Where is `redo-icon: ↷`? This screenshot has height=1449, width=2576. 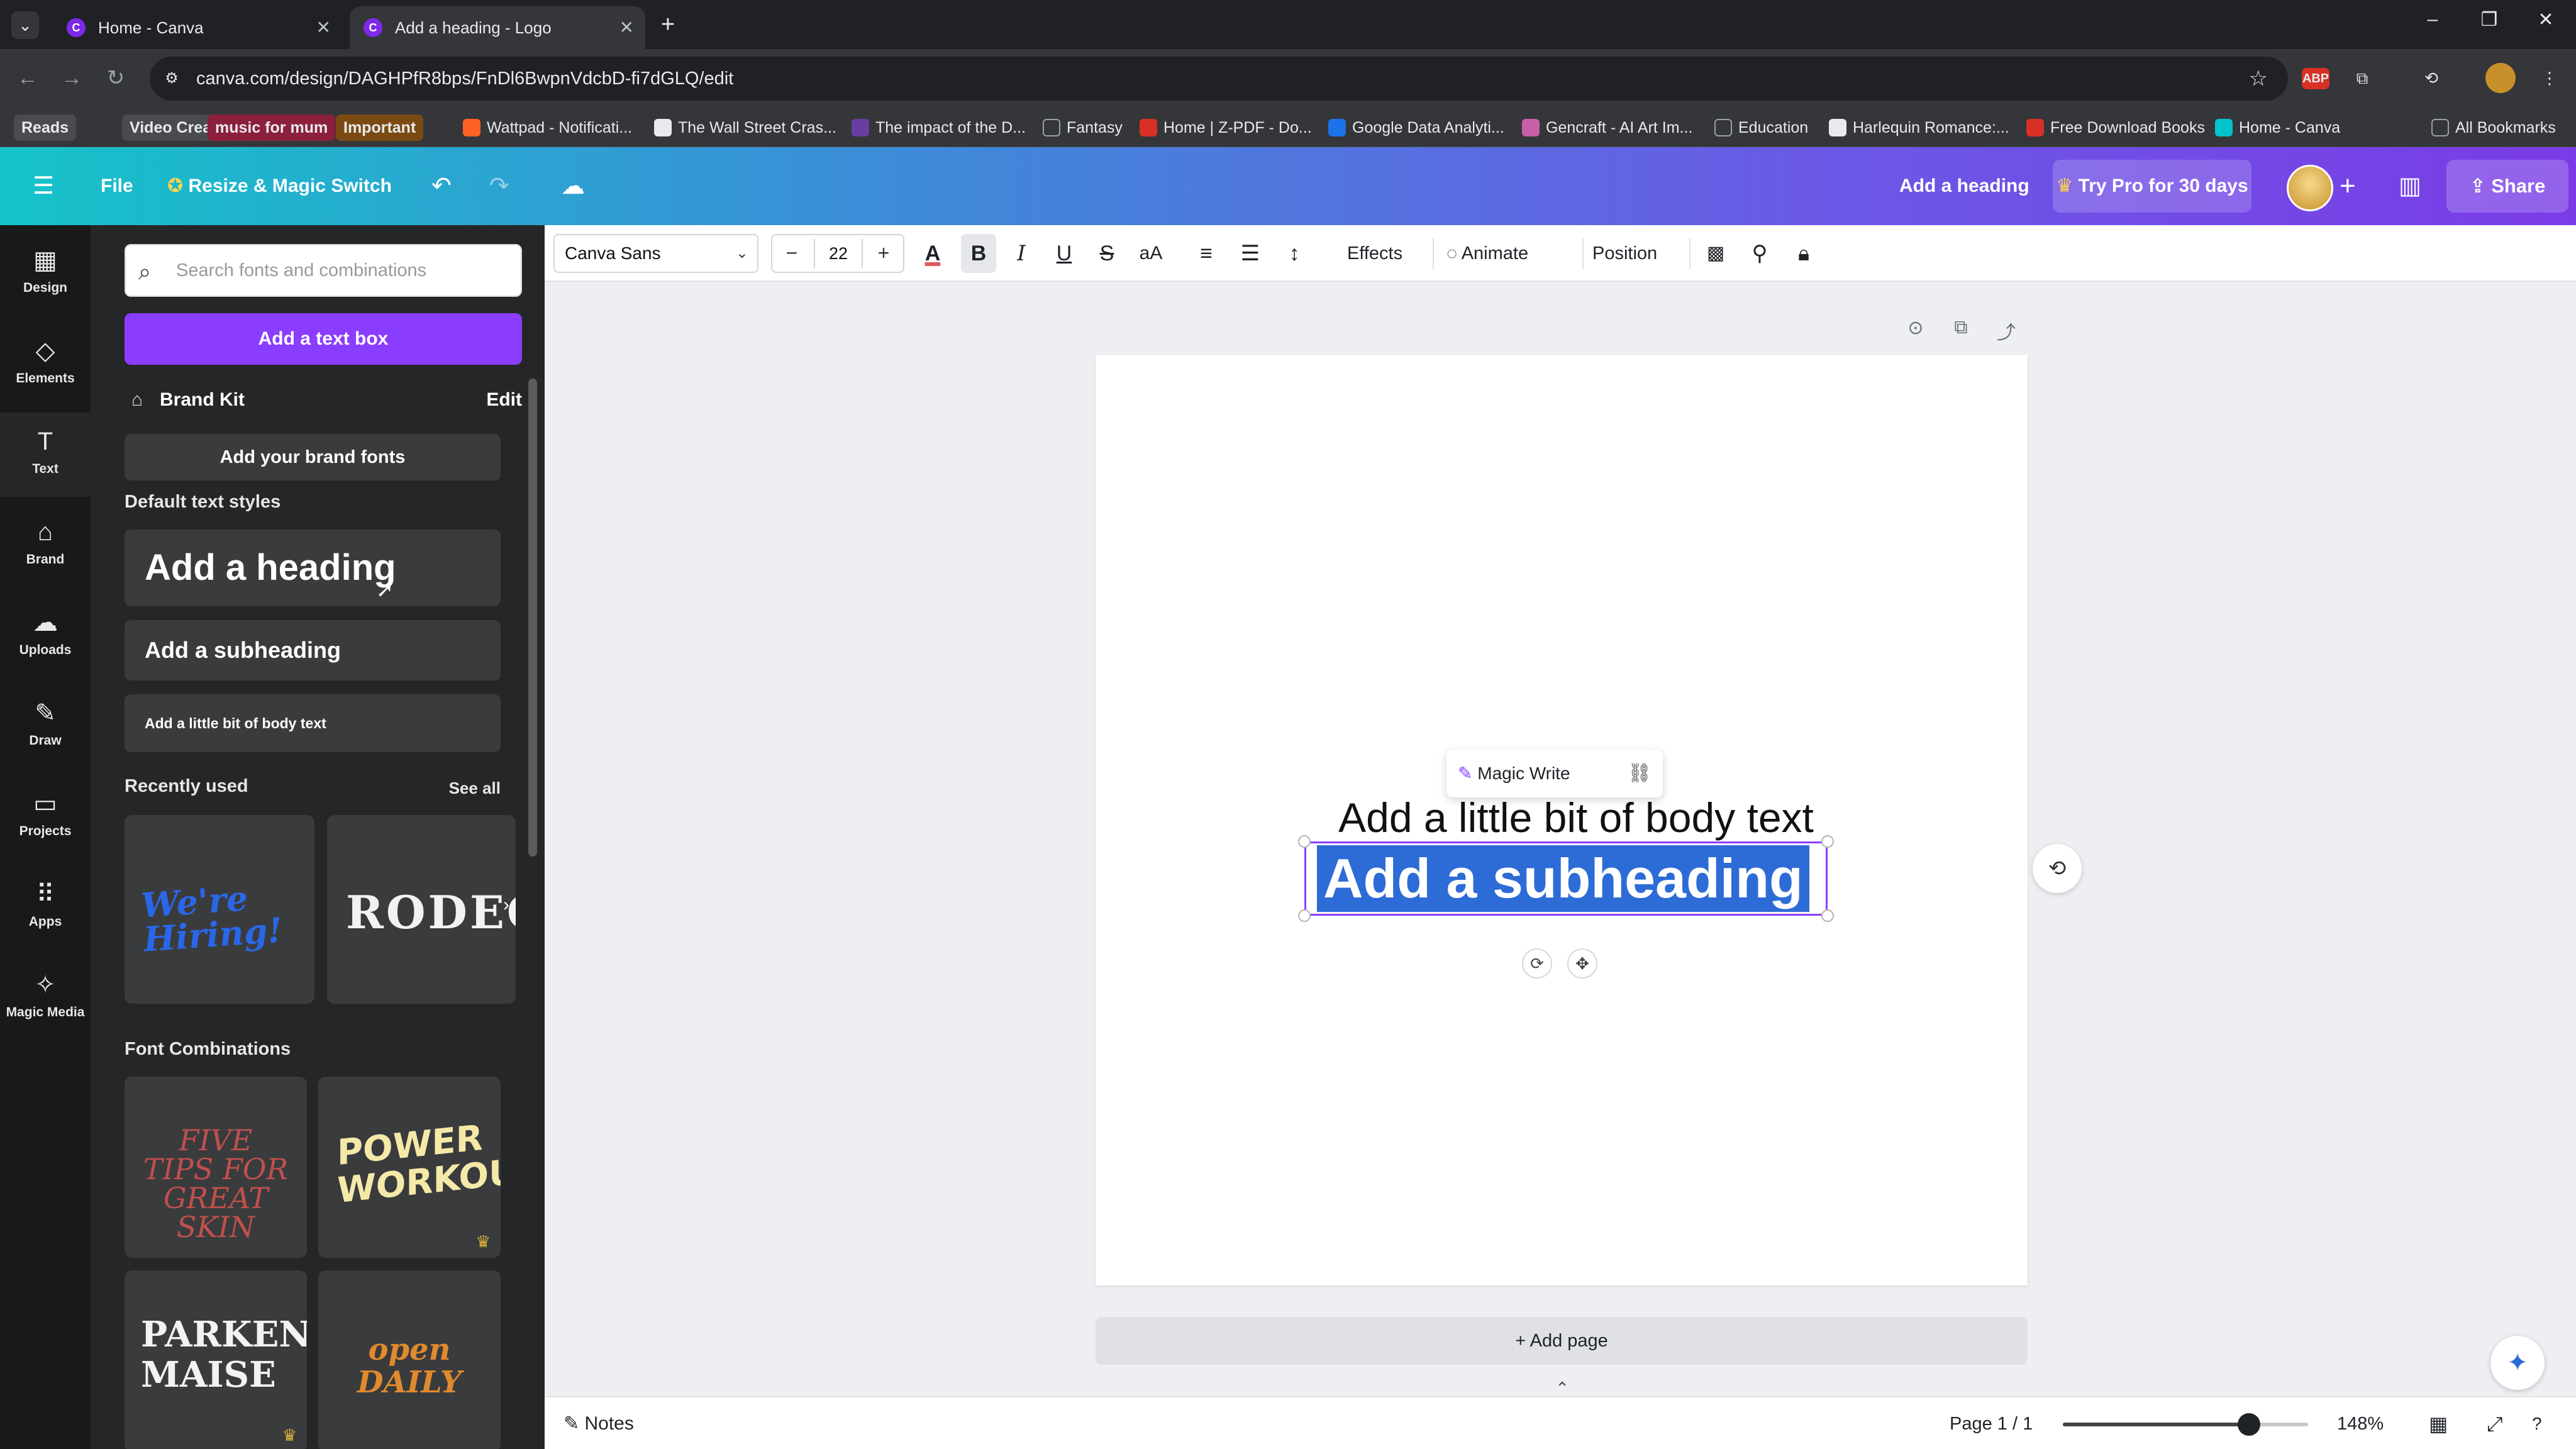
redo-icon: ↷ is located at coordinates (499, 186).